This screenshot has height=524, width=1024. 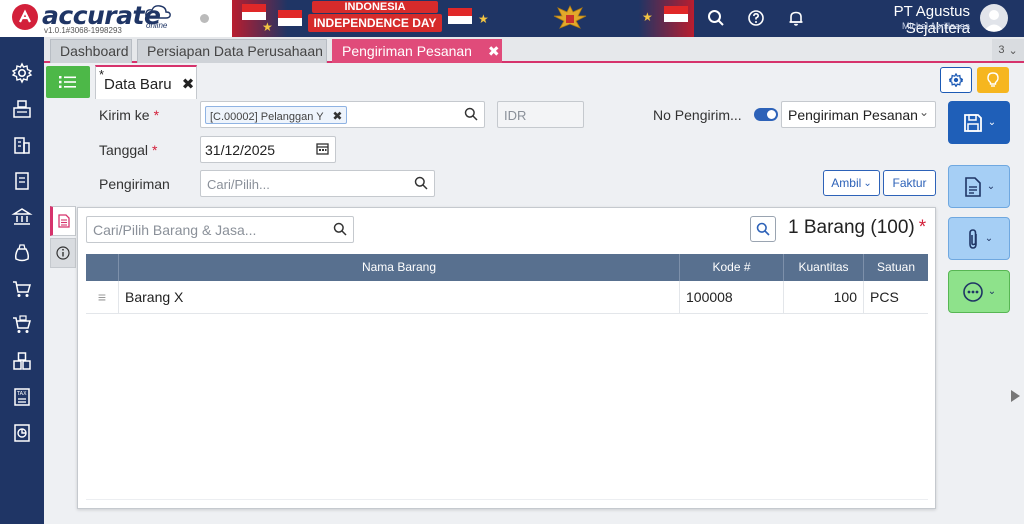 I want to click on settings-gear-icon, so click(x=22, y=73).